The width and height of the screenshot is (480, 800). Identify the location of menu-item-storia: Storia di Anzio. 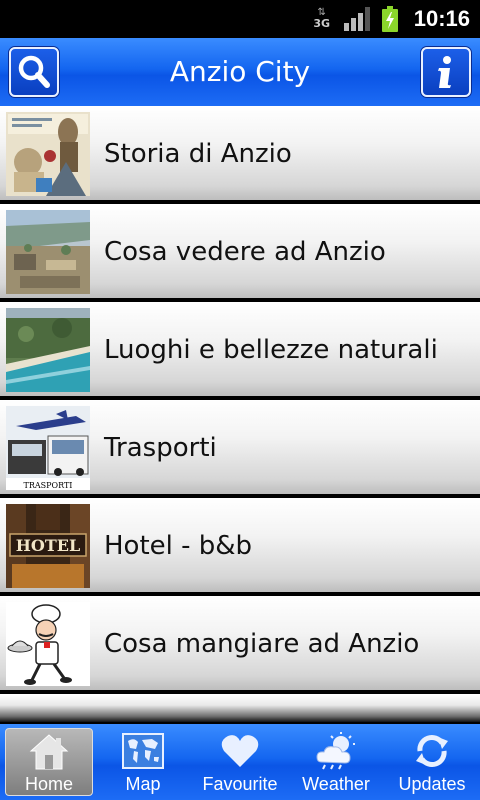
(240, 154).